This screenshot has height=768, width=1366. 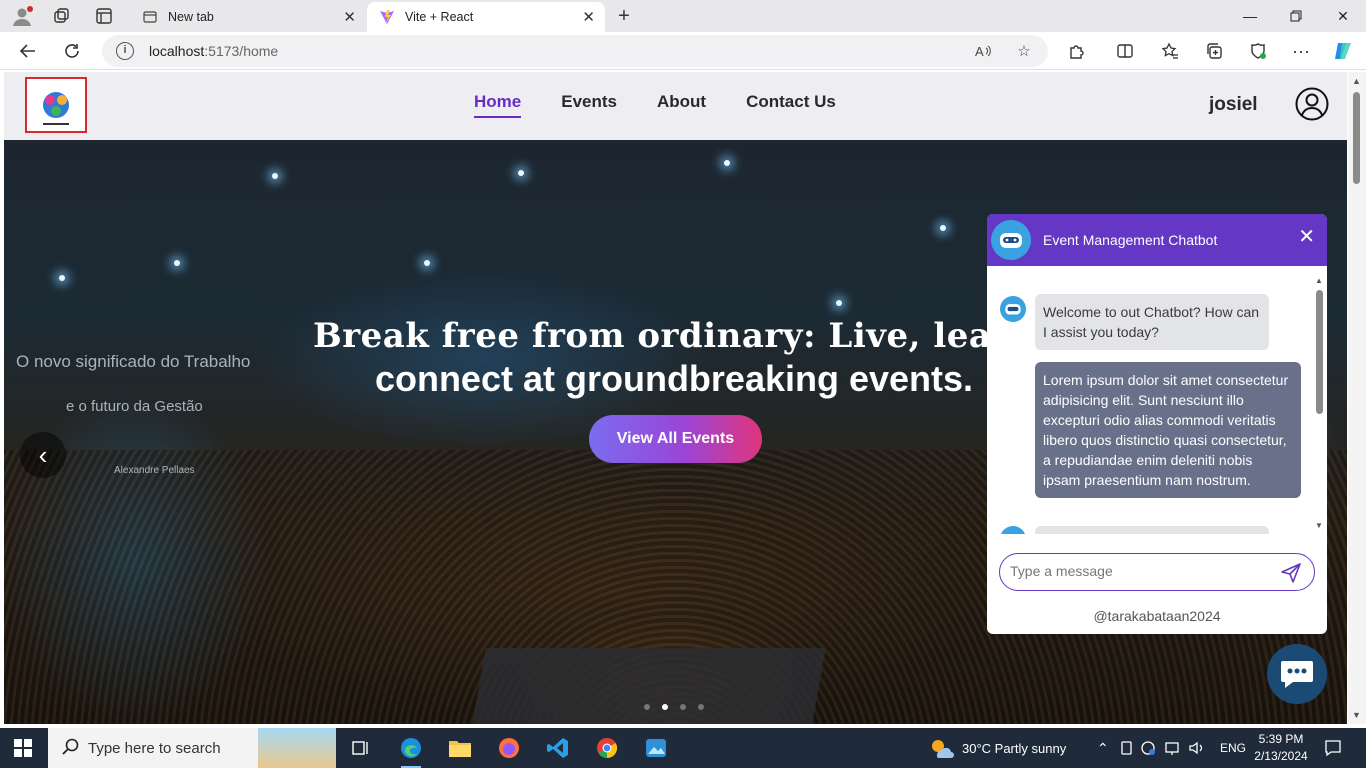 What do you see at coordinates (675, 439) in the screenshot?
I see `view-all-events-button: View All Events` at bounding box center [675, 439].